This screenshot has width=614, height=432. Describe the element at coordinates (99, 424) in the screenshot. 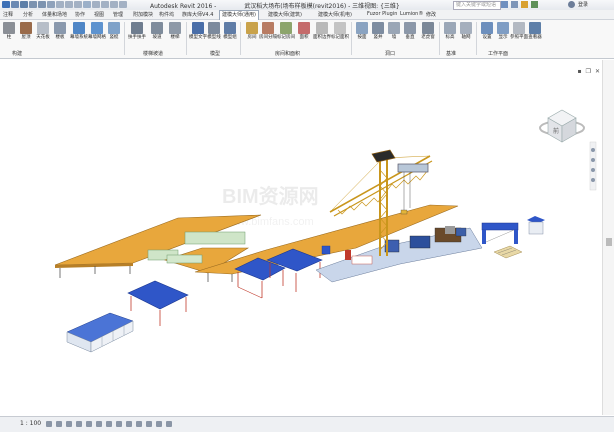

I see `crop-view-icon` at that location.